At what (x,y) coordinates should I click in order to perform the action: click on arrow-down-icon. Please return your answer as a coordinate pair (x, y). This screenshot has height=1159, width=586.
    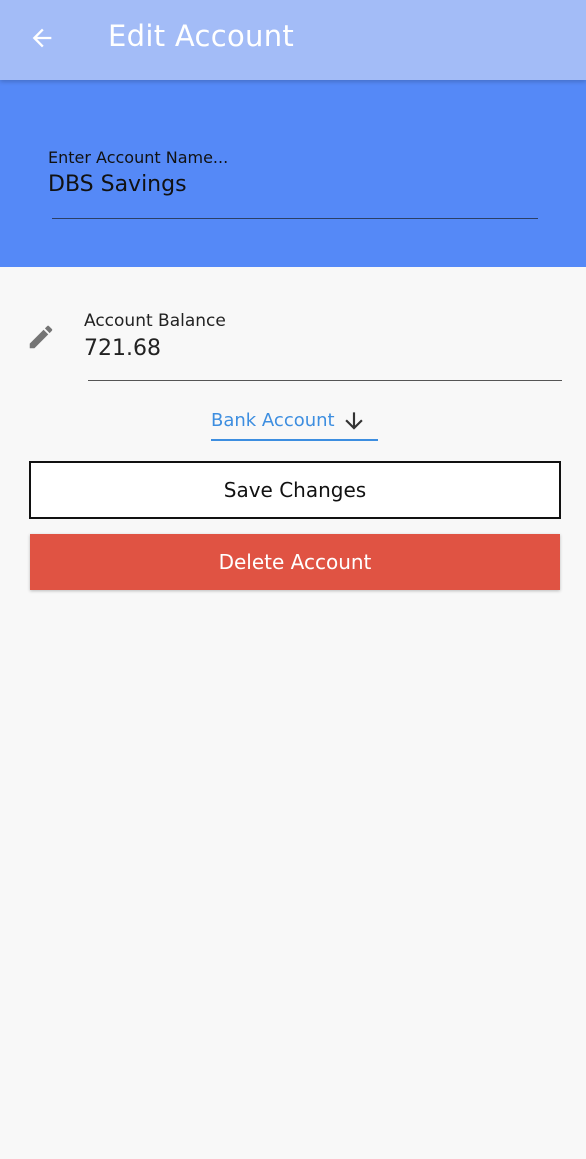
    Looking at the image, I should click on (353, 420).